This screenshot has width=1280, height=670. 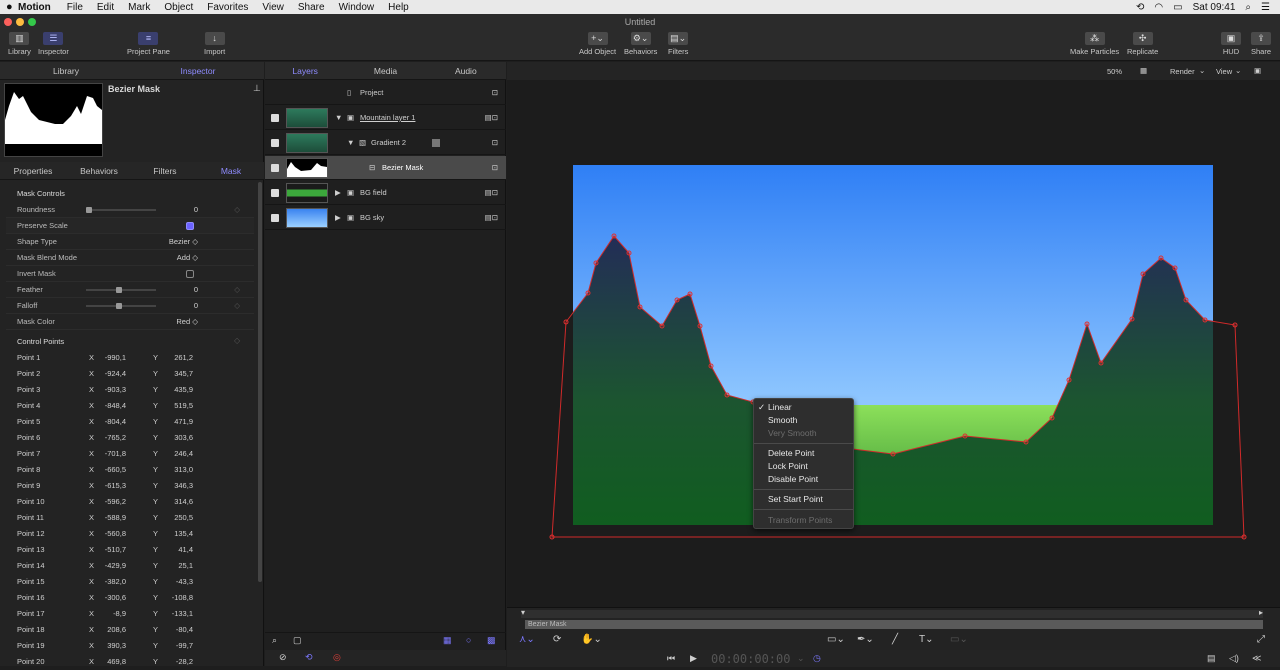 What do you see at coordinates (1094, 44) in the screenshot?
I see `make-particles-button: ⁂ Make Particles` at bounding box center [1094, 44].